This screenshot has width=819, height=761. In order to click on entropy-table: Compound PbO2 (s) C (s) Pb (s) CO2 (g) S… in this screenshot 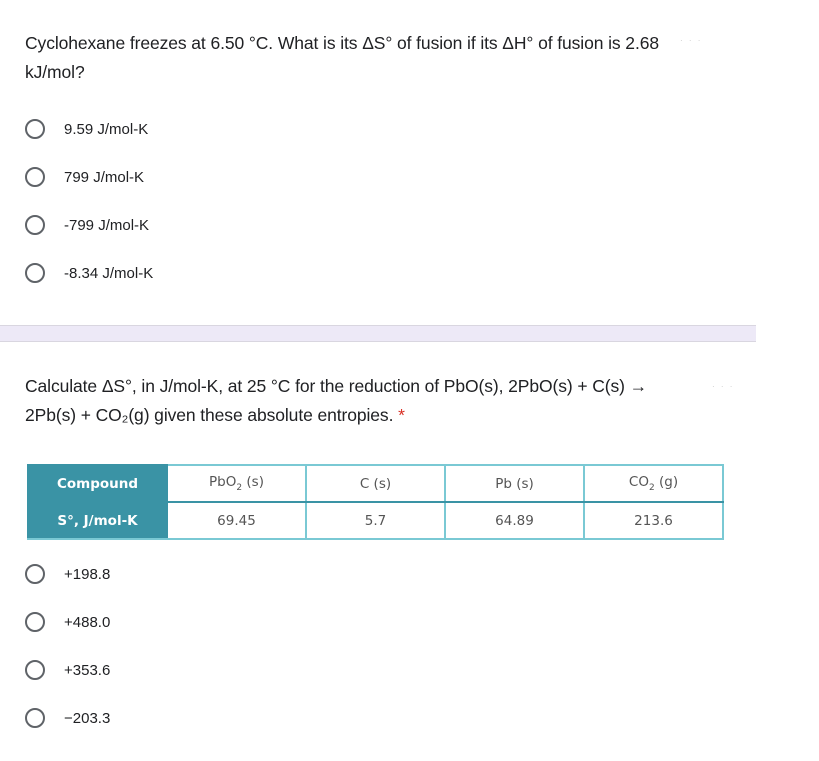, I will do `click(375, 502)`.